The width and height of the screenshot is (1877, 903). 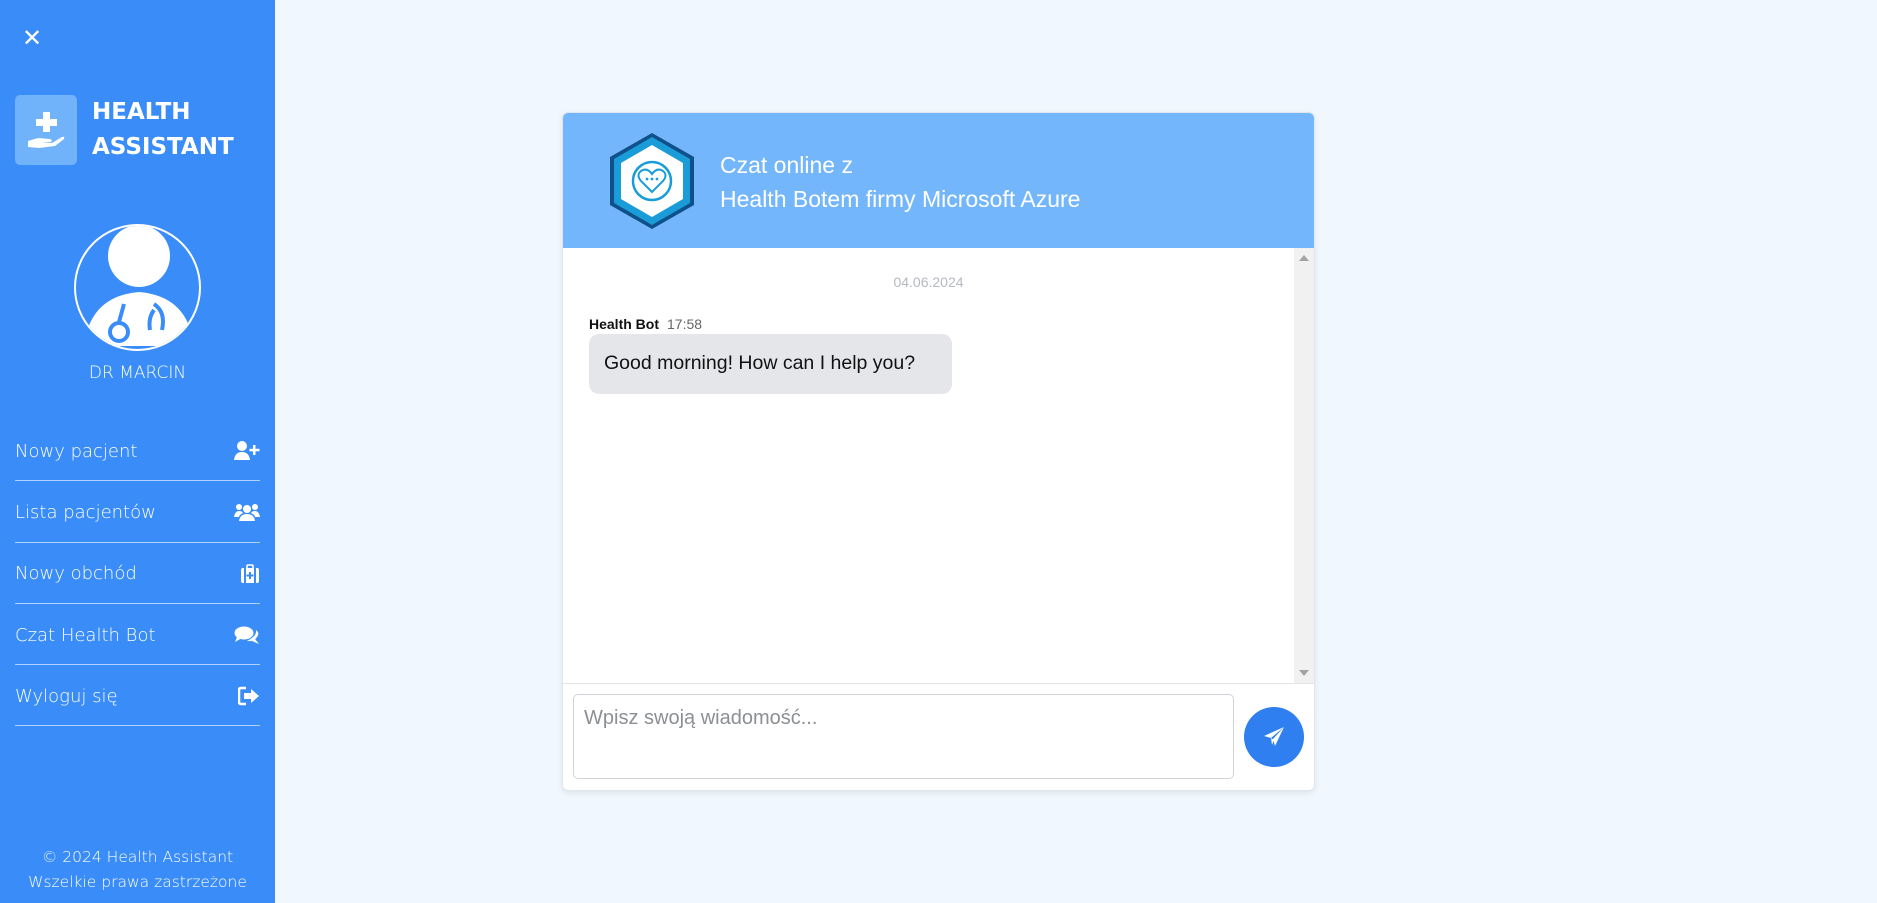 I want to click on sidebar-item-new-round: Nowy obchód, so click(x=137, y=573).